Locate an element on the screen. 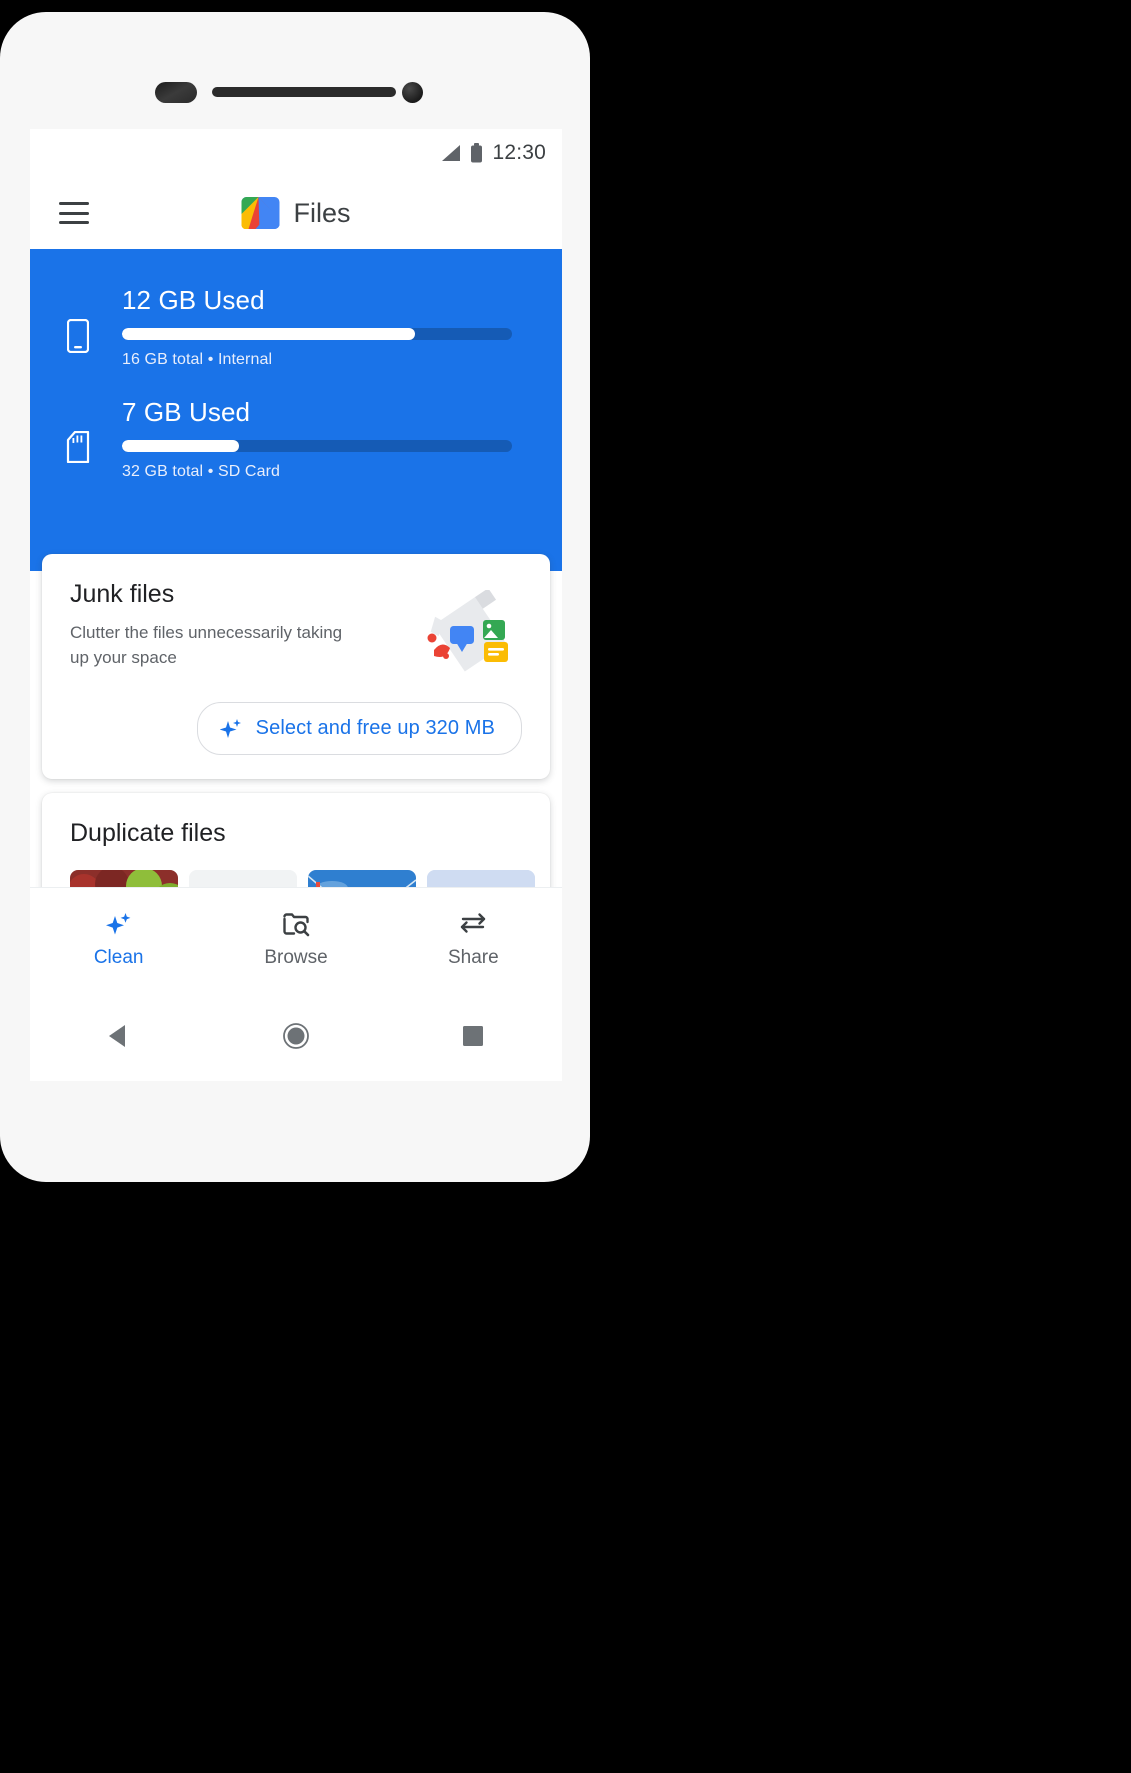 The image size is (1131, 1773). phone-top-hardware is located at coordinates (290, 92).